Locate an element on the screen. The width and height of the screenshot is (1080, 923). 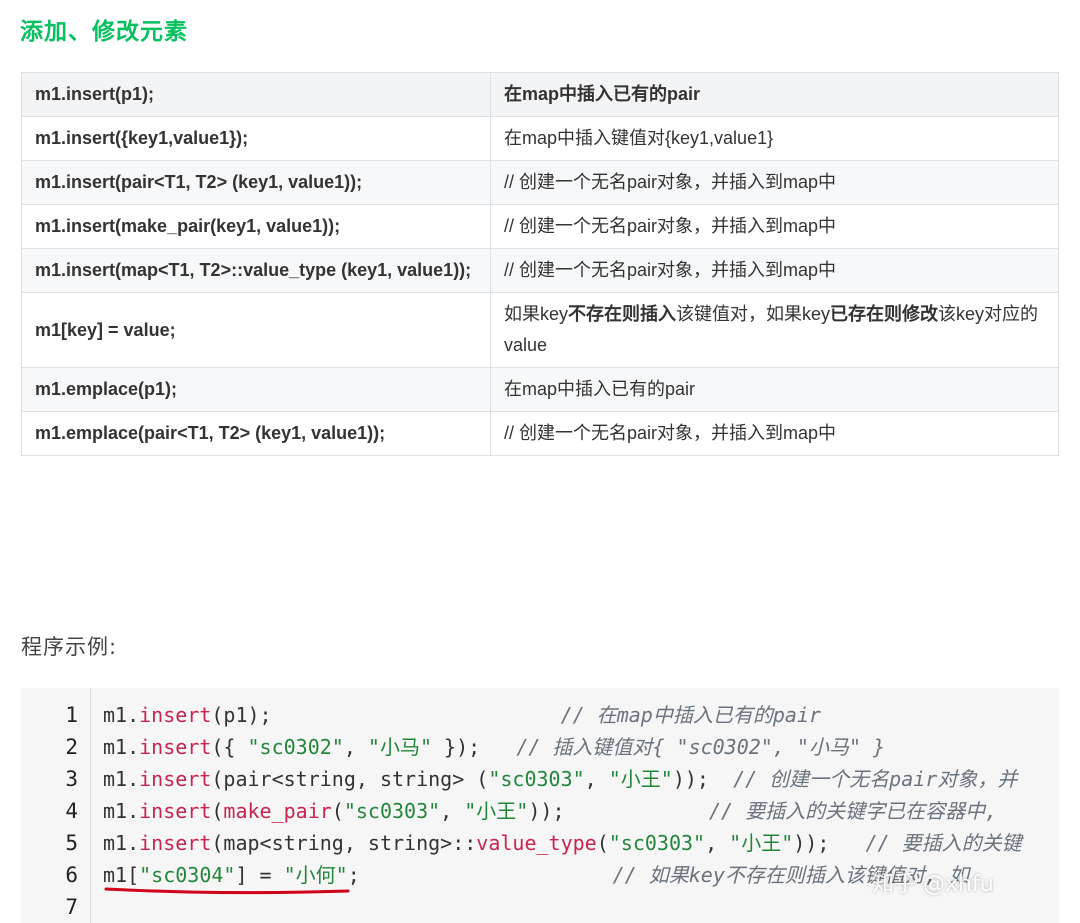
code-token: ; is located at coordinates (480, 875).